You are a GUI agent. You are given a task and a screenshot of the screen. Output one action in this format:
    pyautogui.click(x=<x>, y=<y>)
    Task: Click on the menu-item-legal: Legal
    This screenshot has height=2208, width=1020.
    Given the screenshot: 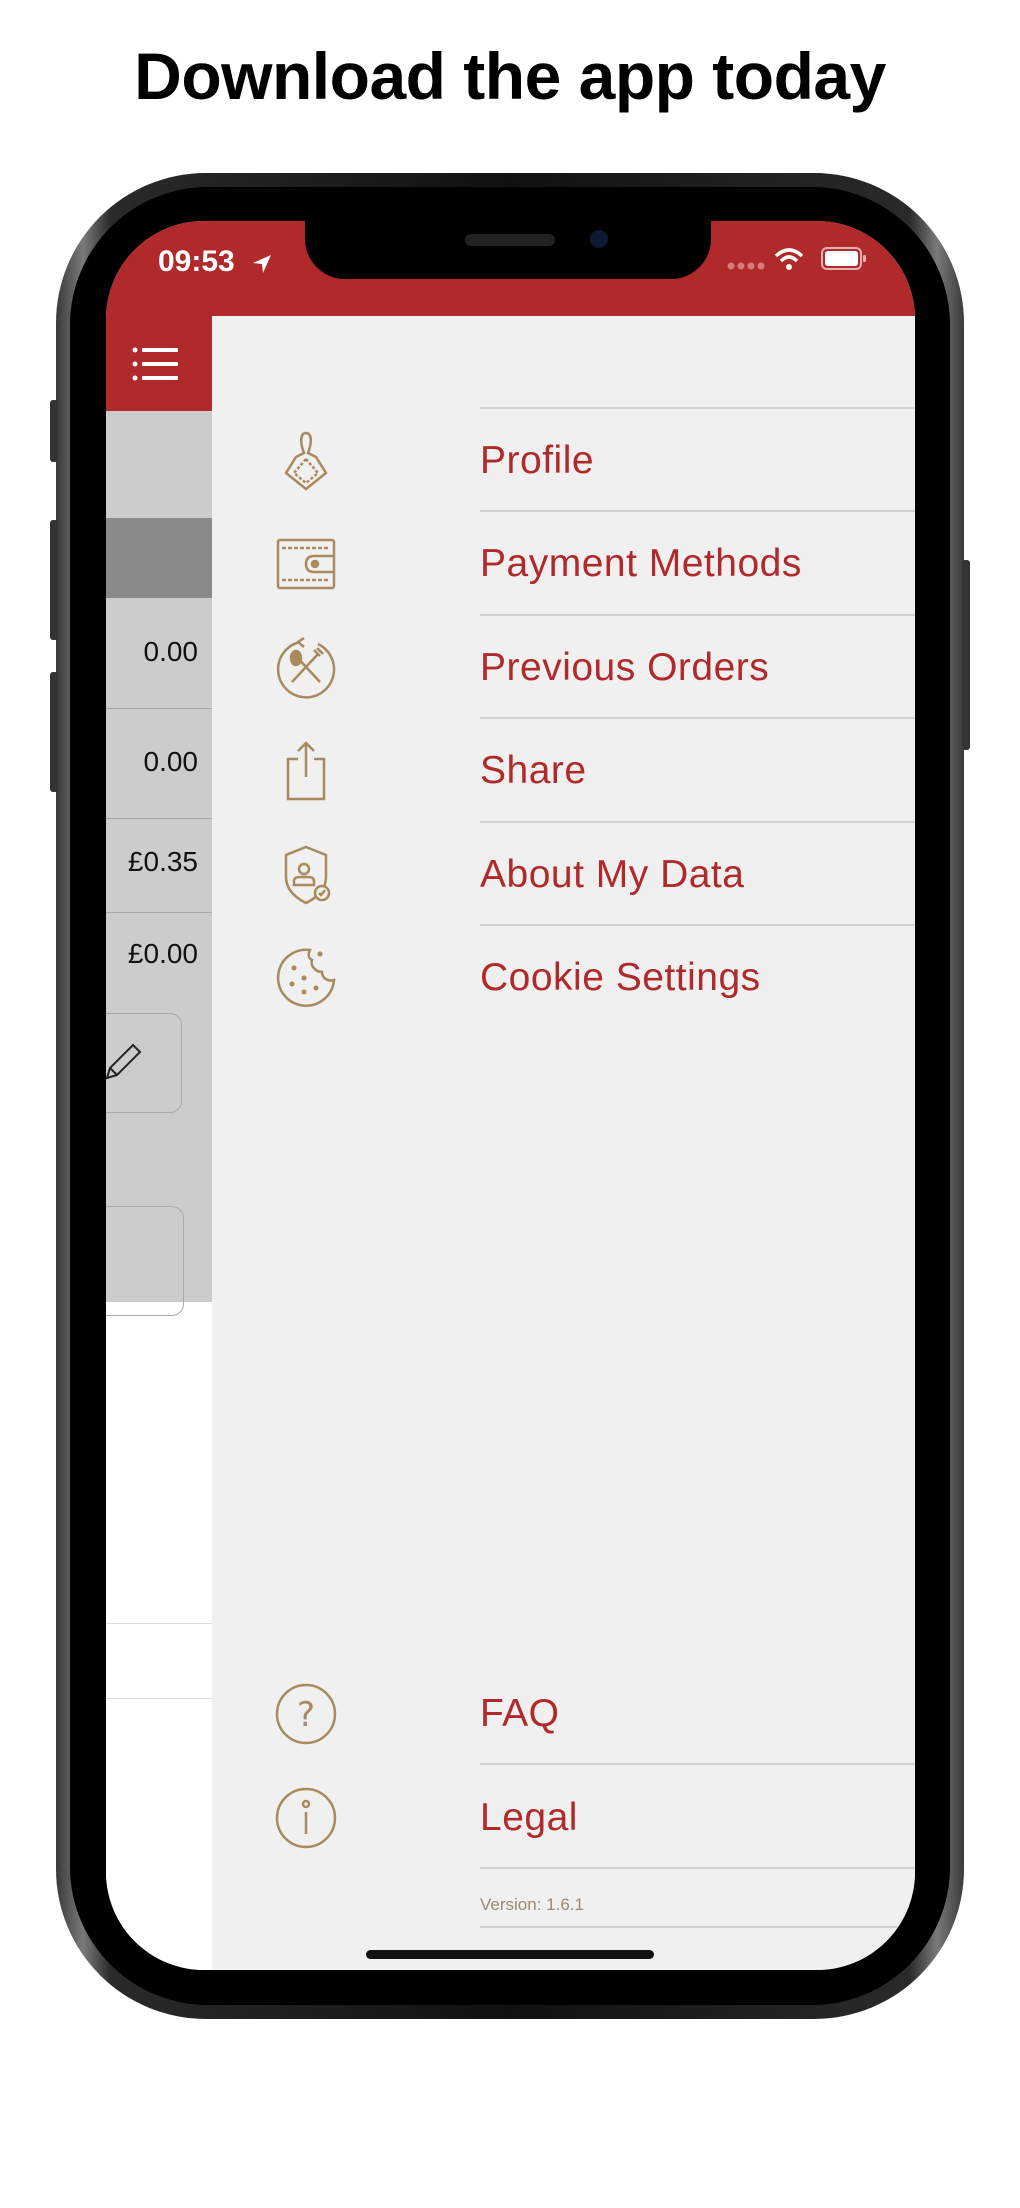 What is the action you would take?
    pyautogui.click(x=563, y=1818)
    